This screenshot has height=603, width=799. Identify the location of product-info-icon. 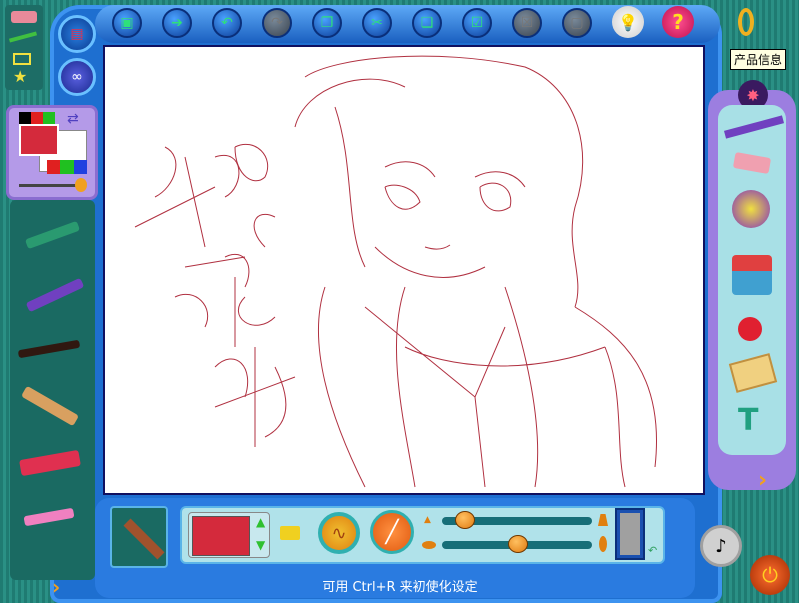
(746, 22).